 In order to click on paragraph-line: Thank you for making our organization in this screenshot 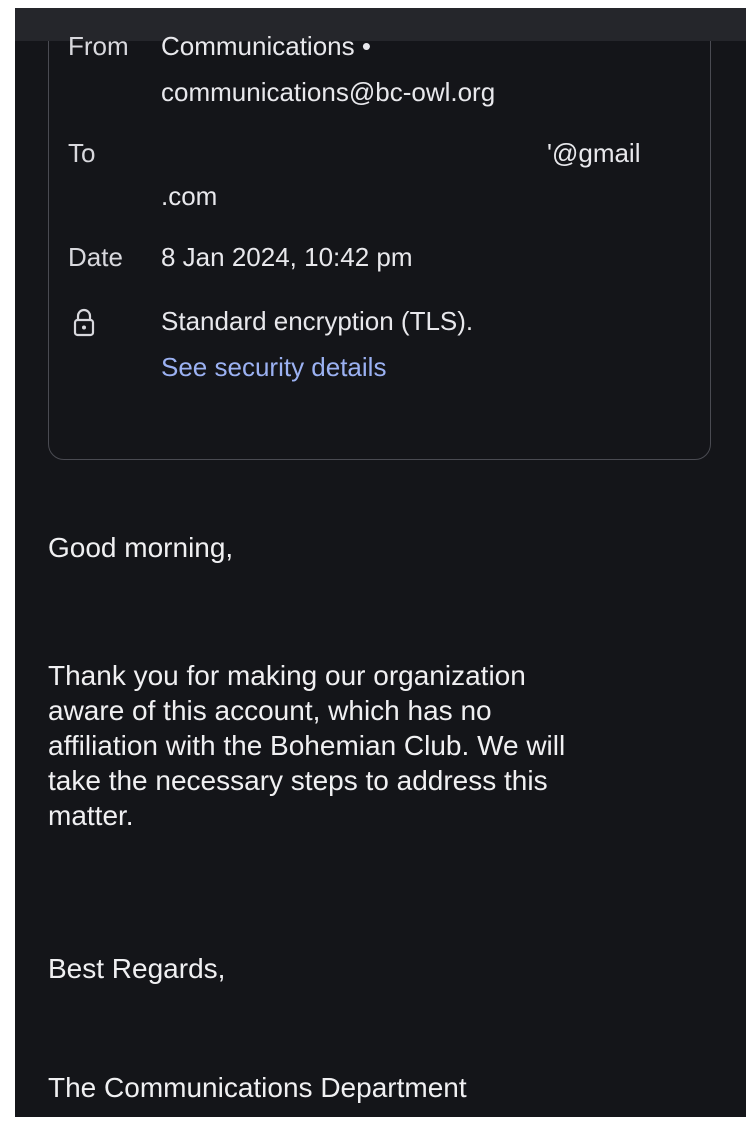, I will do `click(287, 675)`.